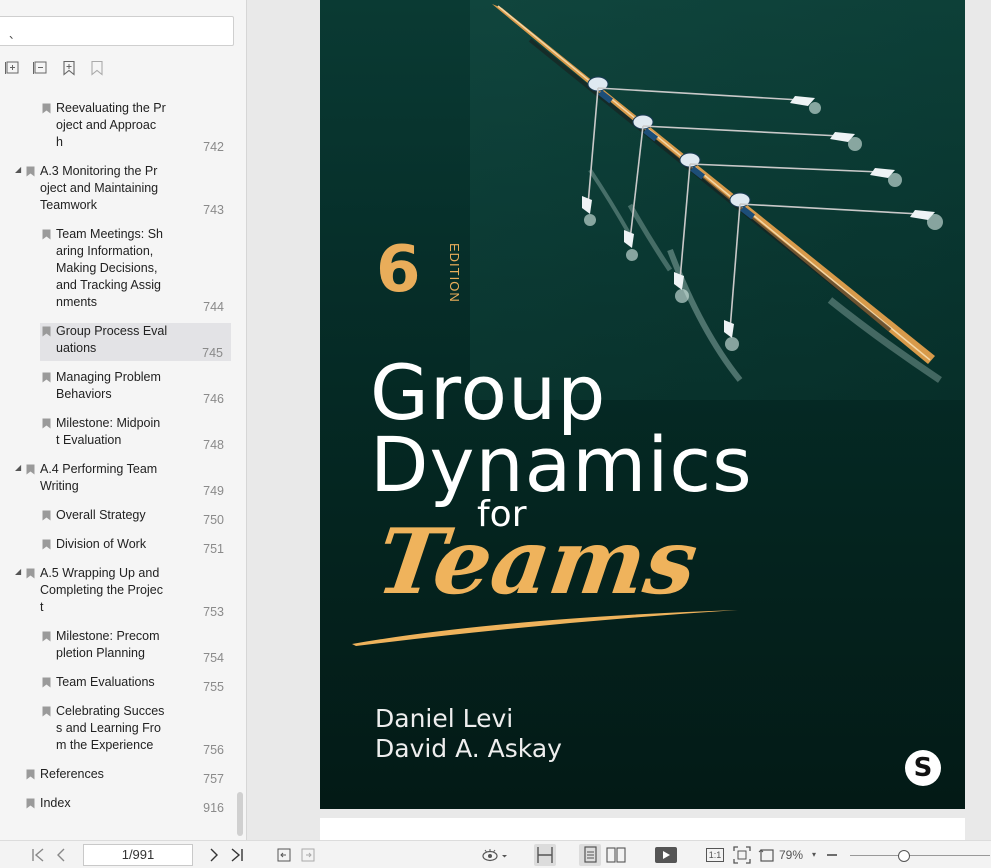  What do you see at coordinates (213, 399) in the screenshot?
I see `outline-item-page: 746` at bounding box center [213, 399].